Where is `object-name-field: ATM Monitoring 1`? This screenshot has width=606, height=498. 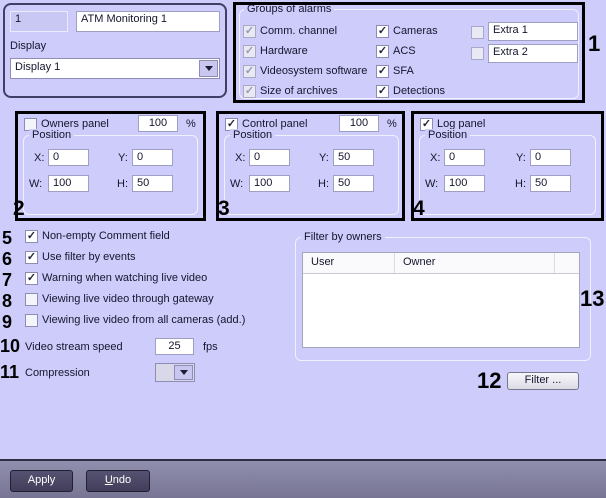
object-name-field: ATM Monitoring 1 is located at coordinates (148, 21).